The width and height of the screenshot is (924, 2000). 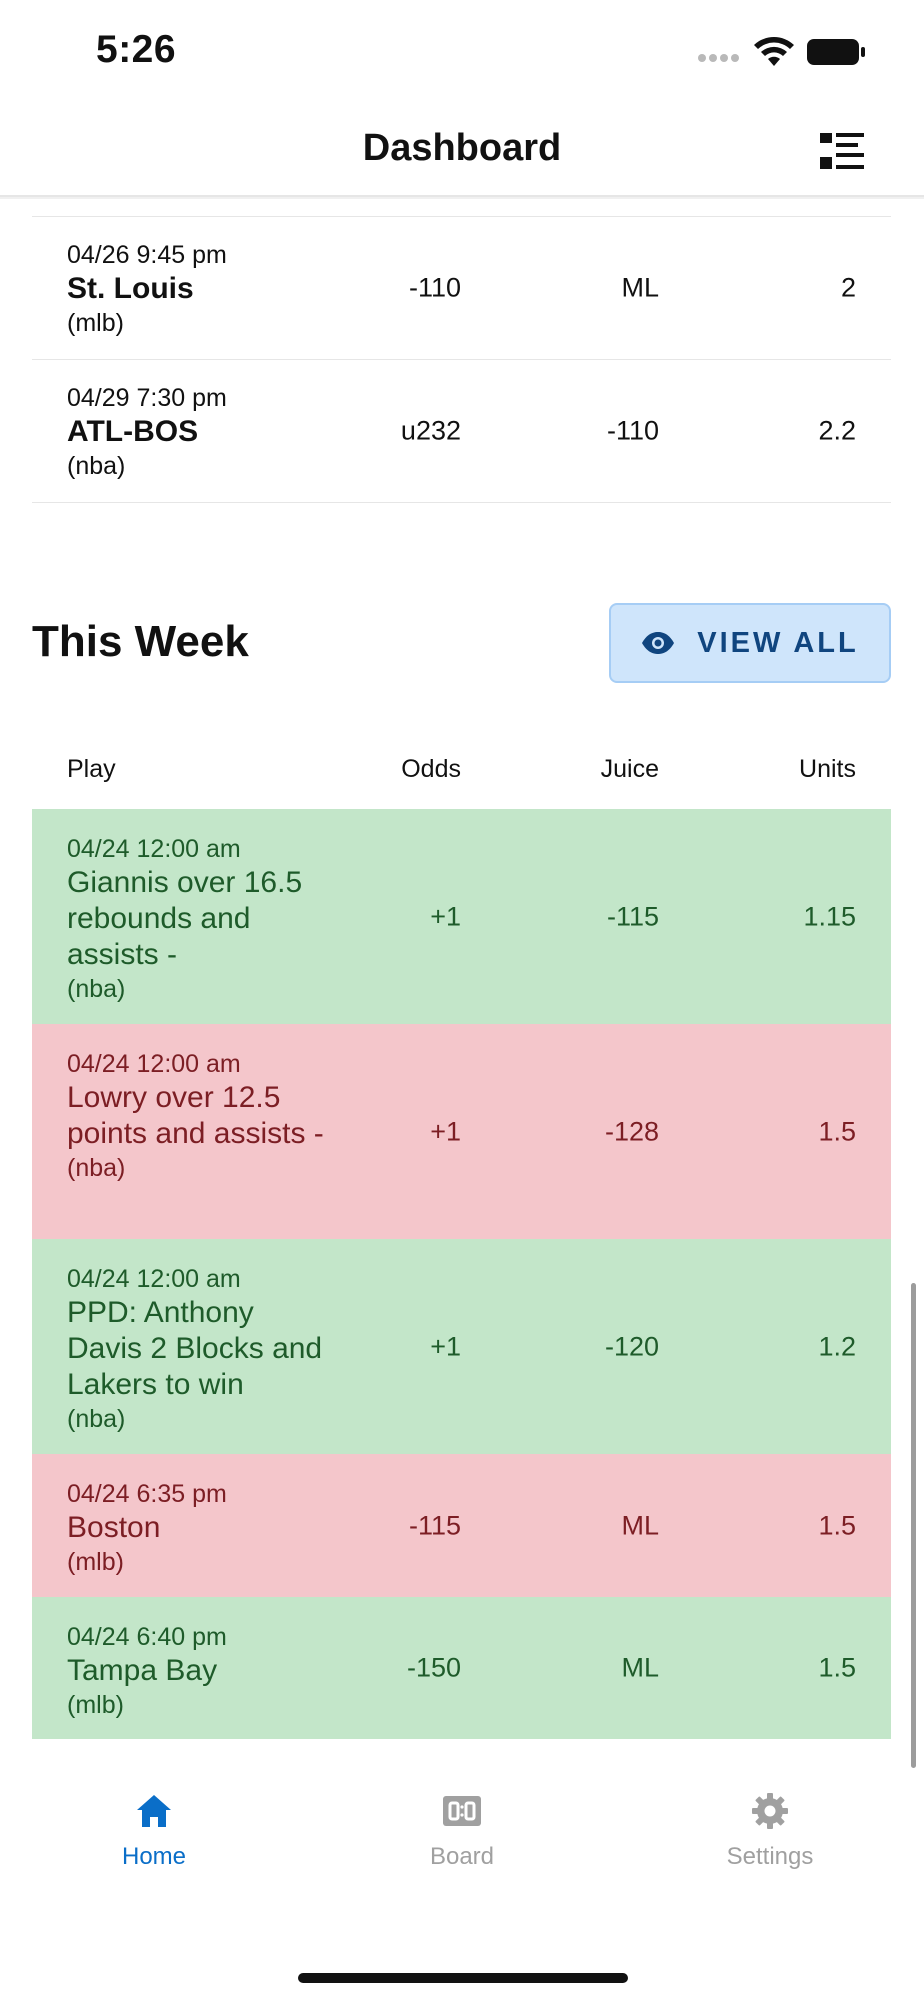 I want to click on odds-value: -150, so click(x=433, y=1667).